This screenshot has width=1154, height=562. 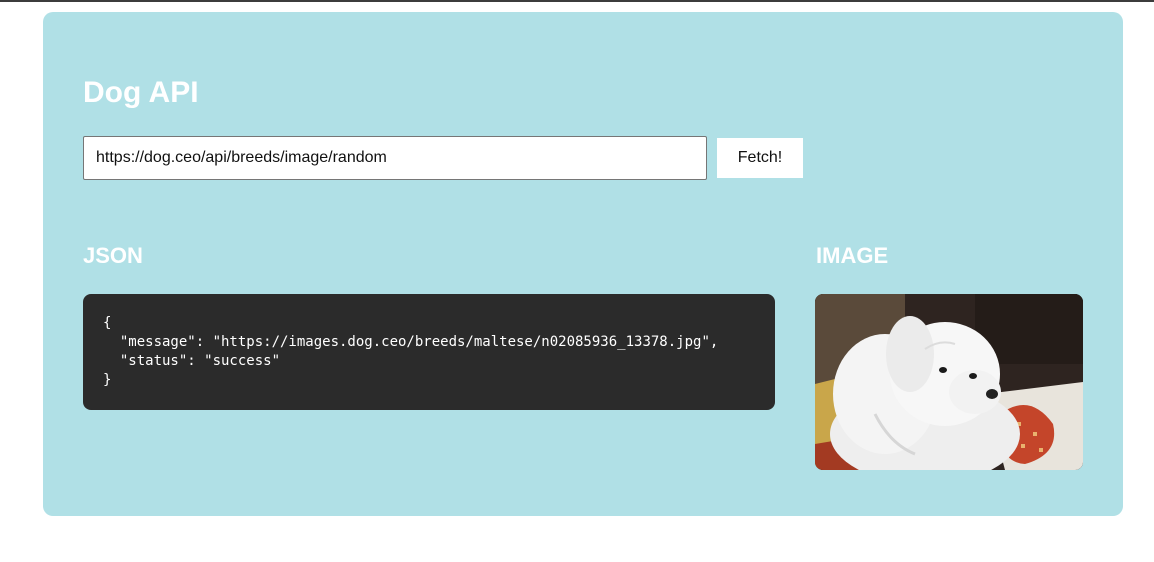 What do you see at coordinates (141, 92) in the screenshot?
I see `page-title: Dog API` at bounding box center [141, 92].